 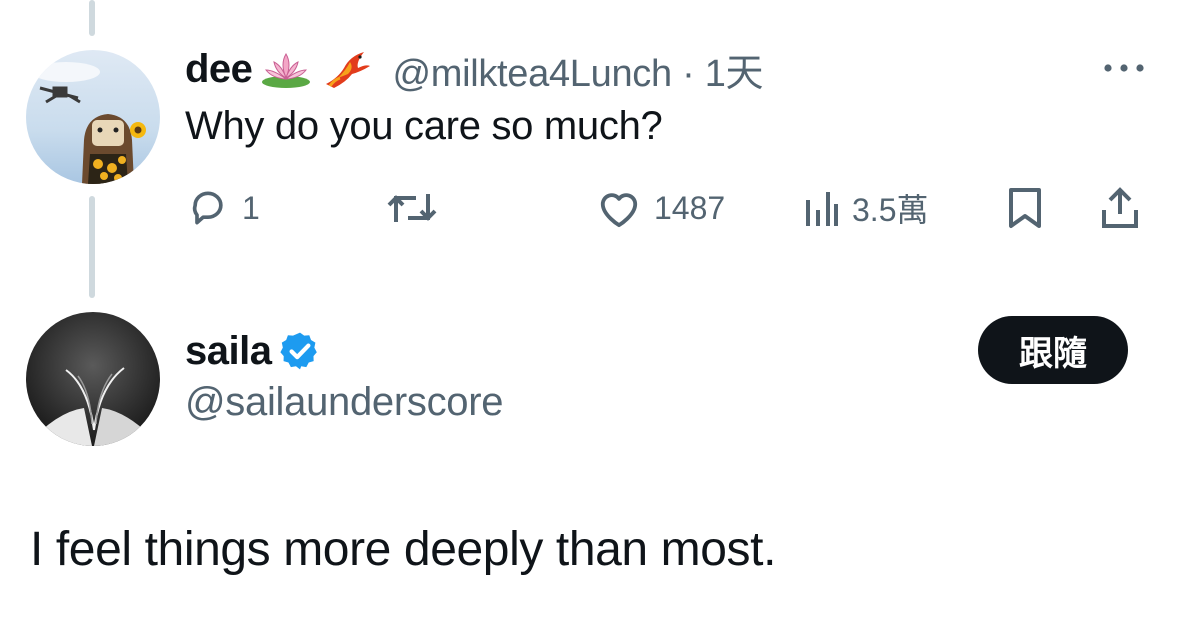 I want to click on phoenix-emoji, so click(x=346, y=69).